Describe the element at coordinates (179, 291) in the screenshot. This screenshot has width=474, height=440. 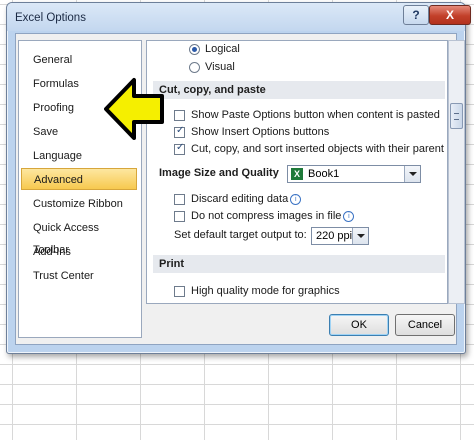
I see `high-quality-graphics-checkbox` at that location.